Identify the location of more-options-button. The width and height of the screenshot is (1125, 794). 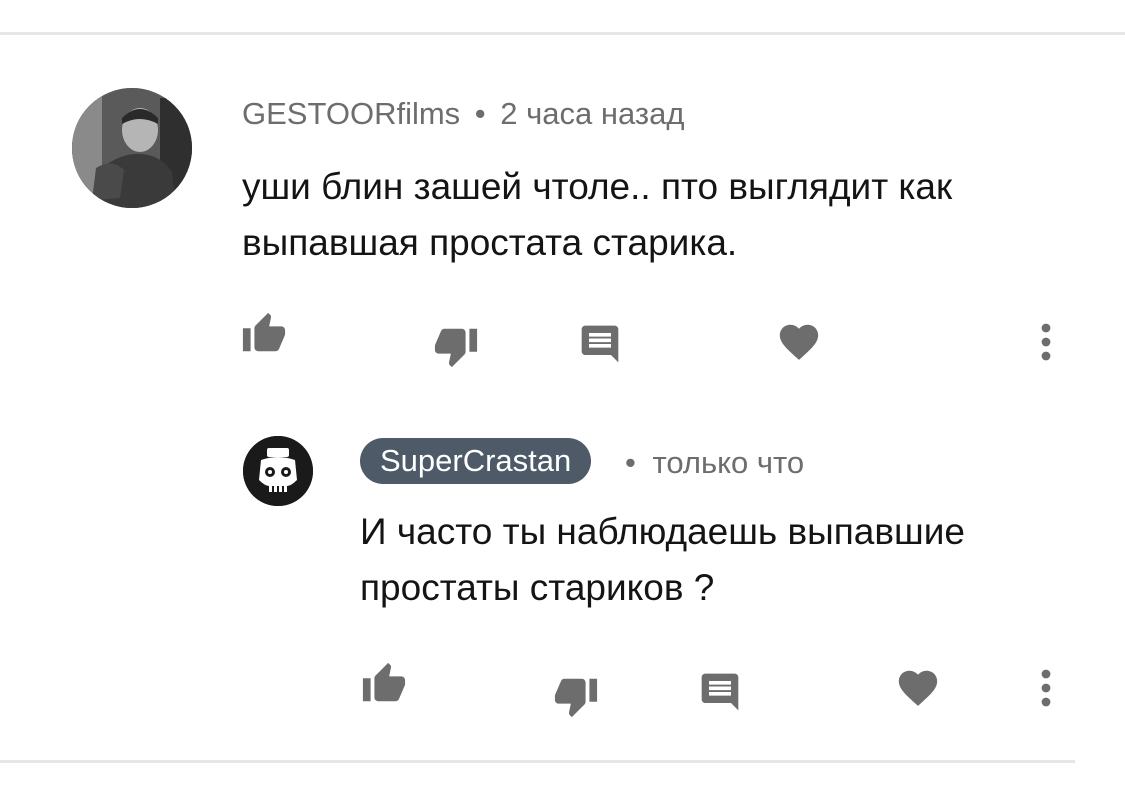
(1046, 342).